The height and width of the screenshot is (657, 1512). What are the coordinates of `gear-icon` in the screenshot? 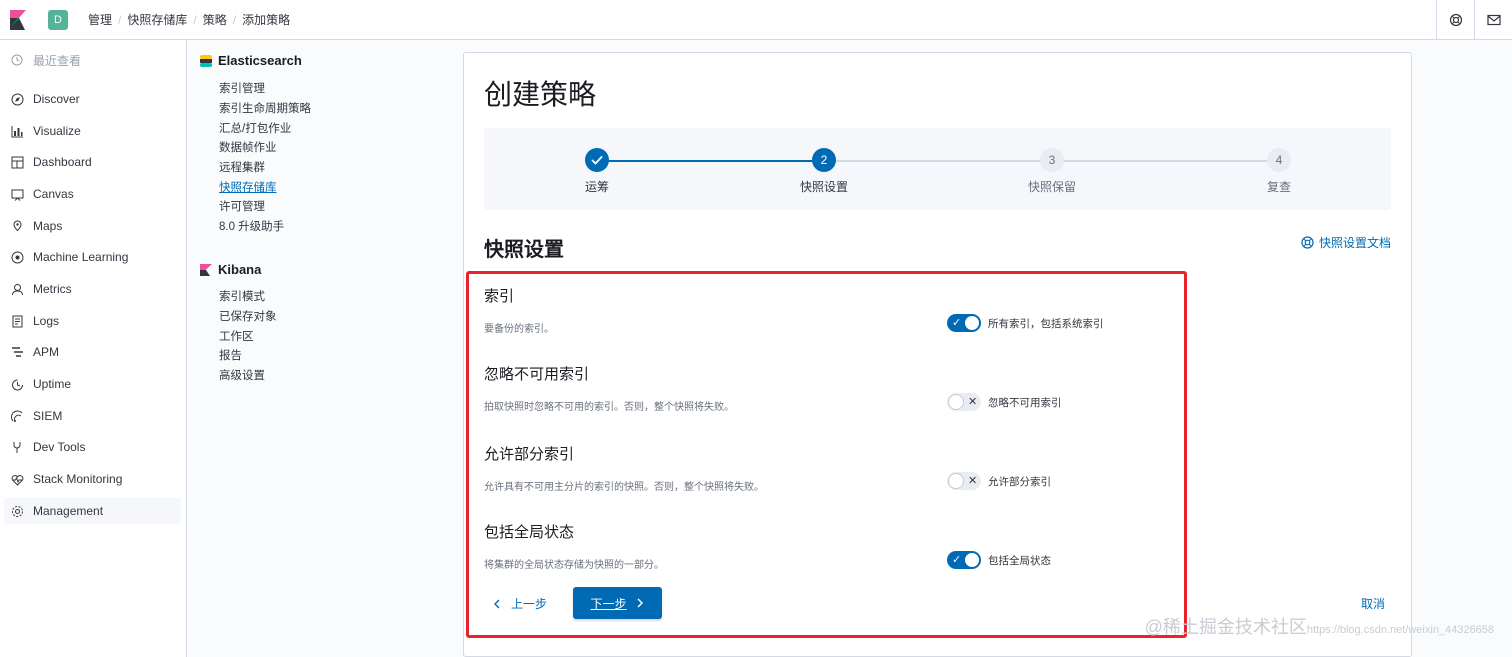 It's located at (17, 511).